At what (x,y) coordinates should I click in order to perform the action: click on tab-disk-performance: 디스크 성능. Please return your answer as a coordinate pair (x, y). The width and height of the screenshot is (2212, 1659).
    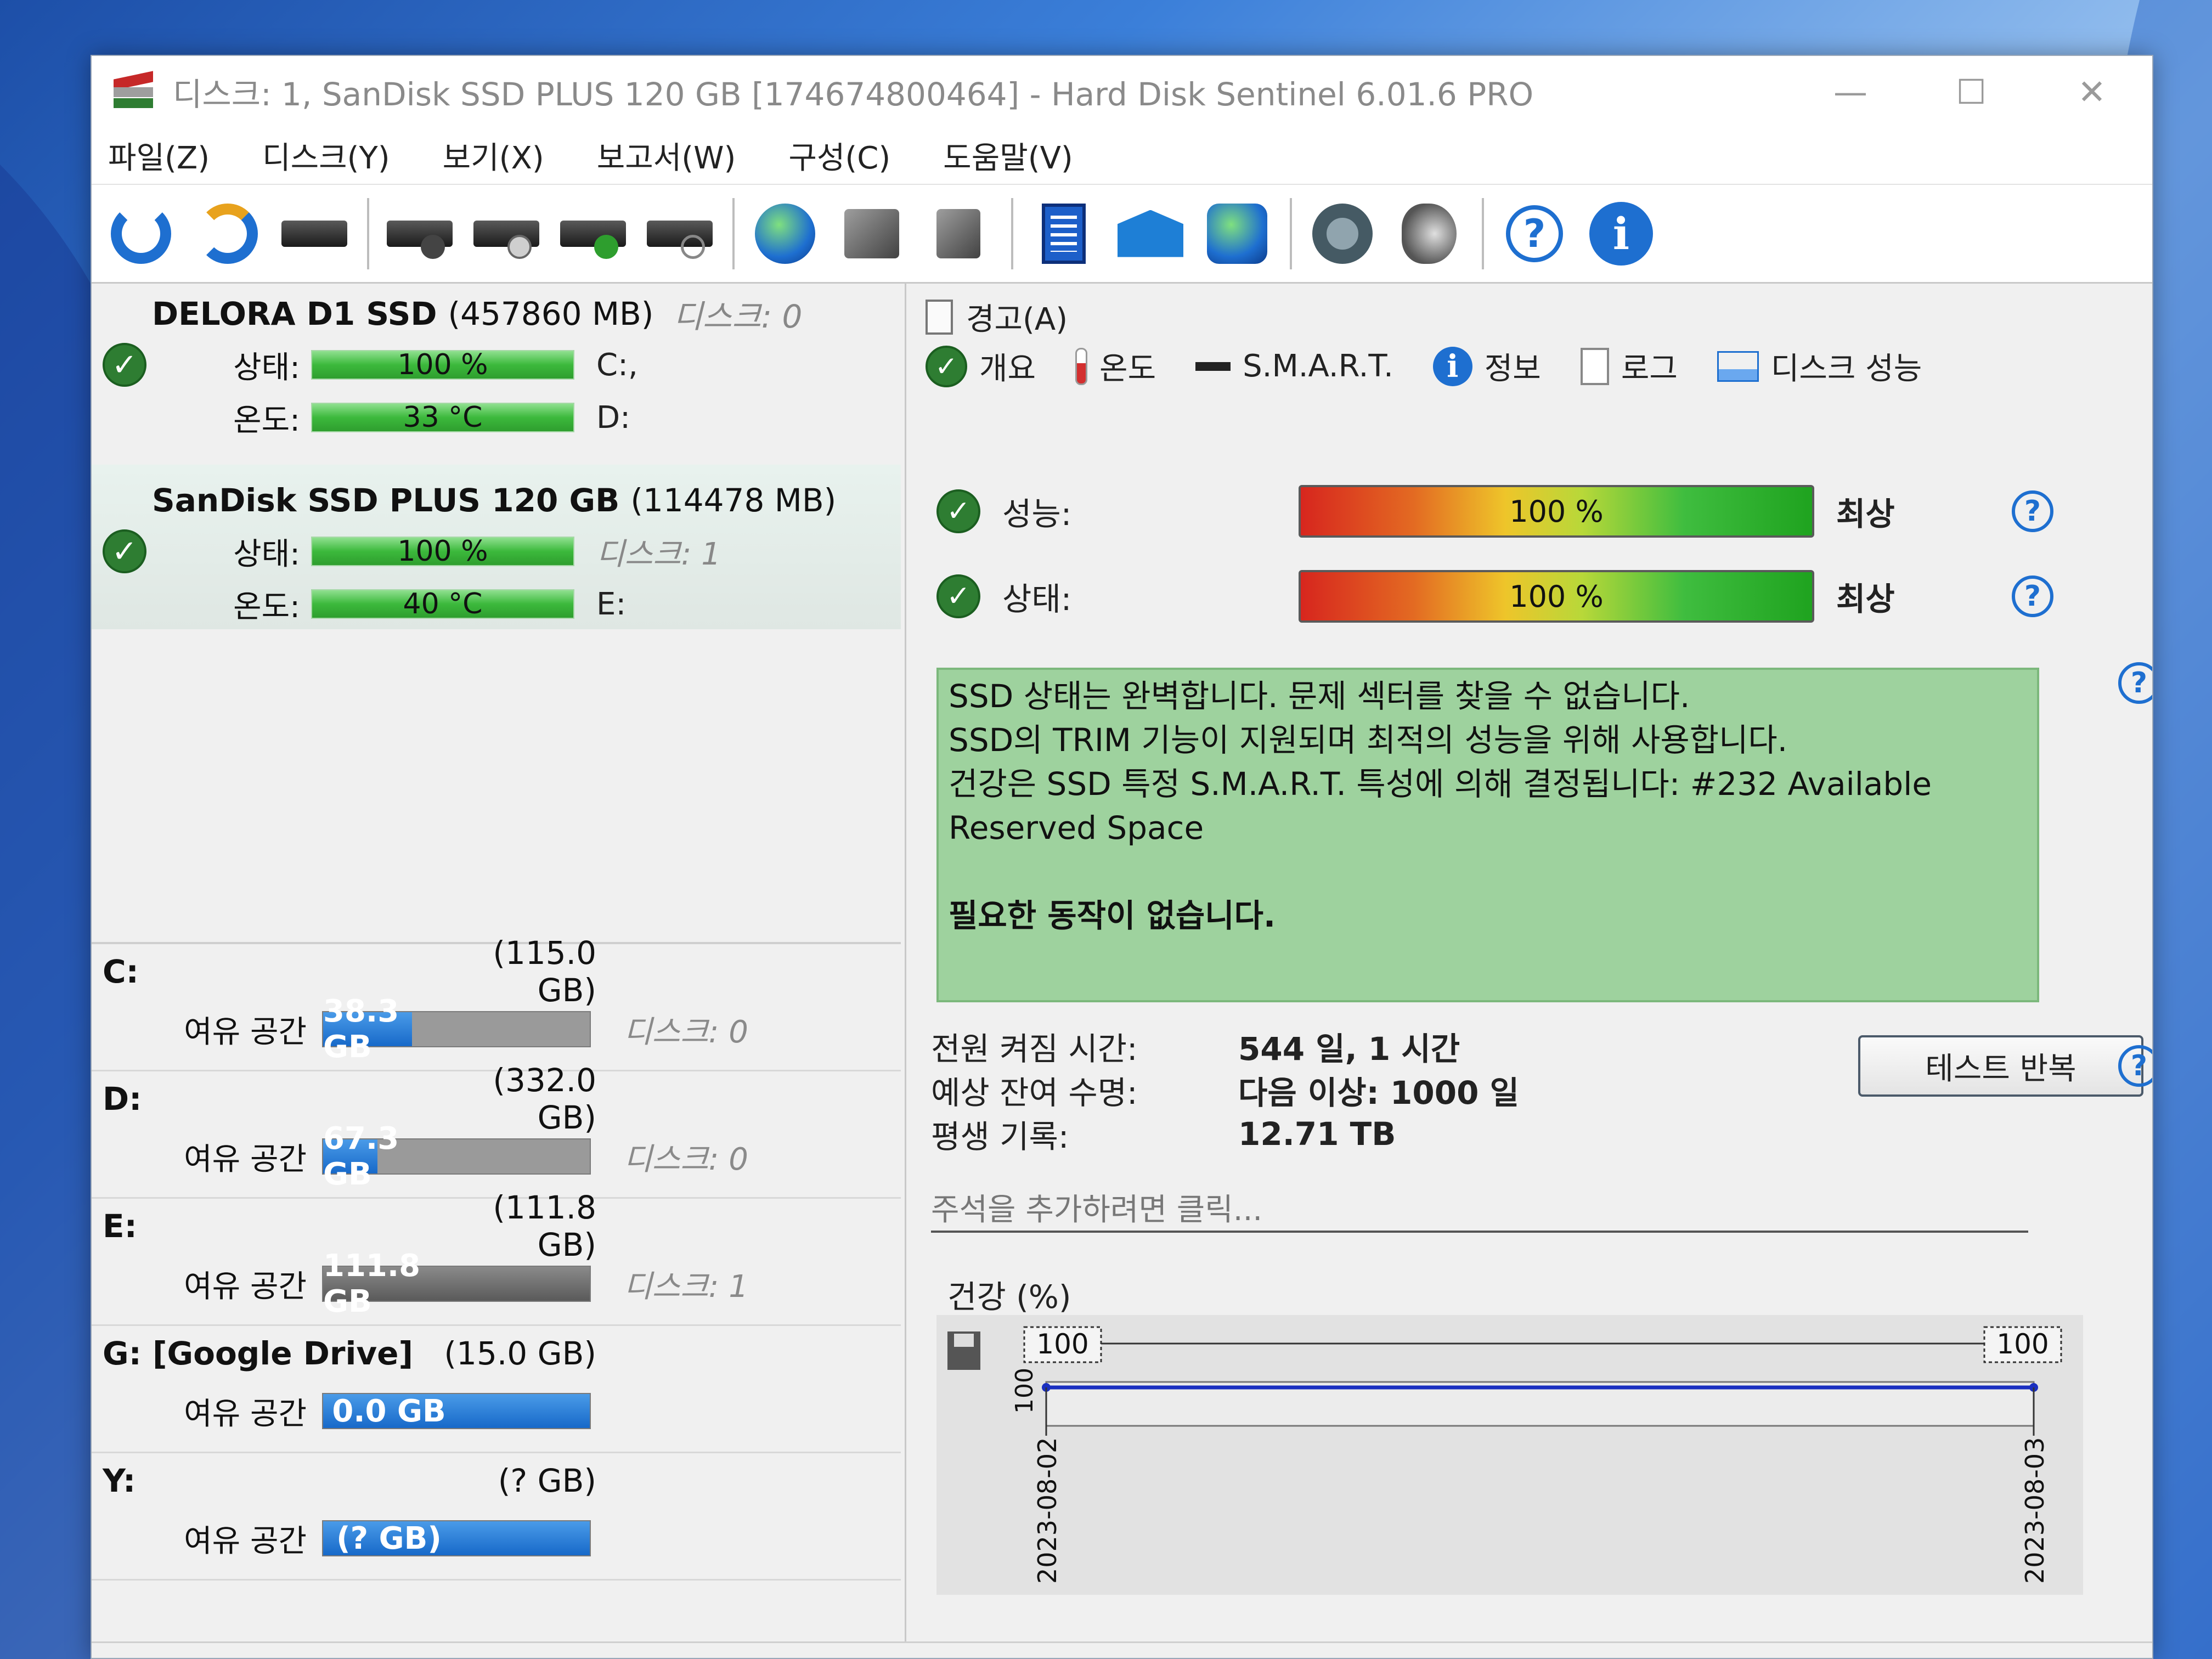
    Looking at the image, I should click on (1819, 366).